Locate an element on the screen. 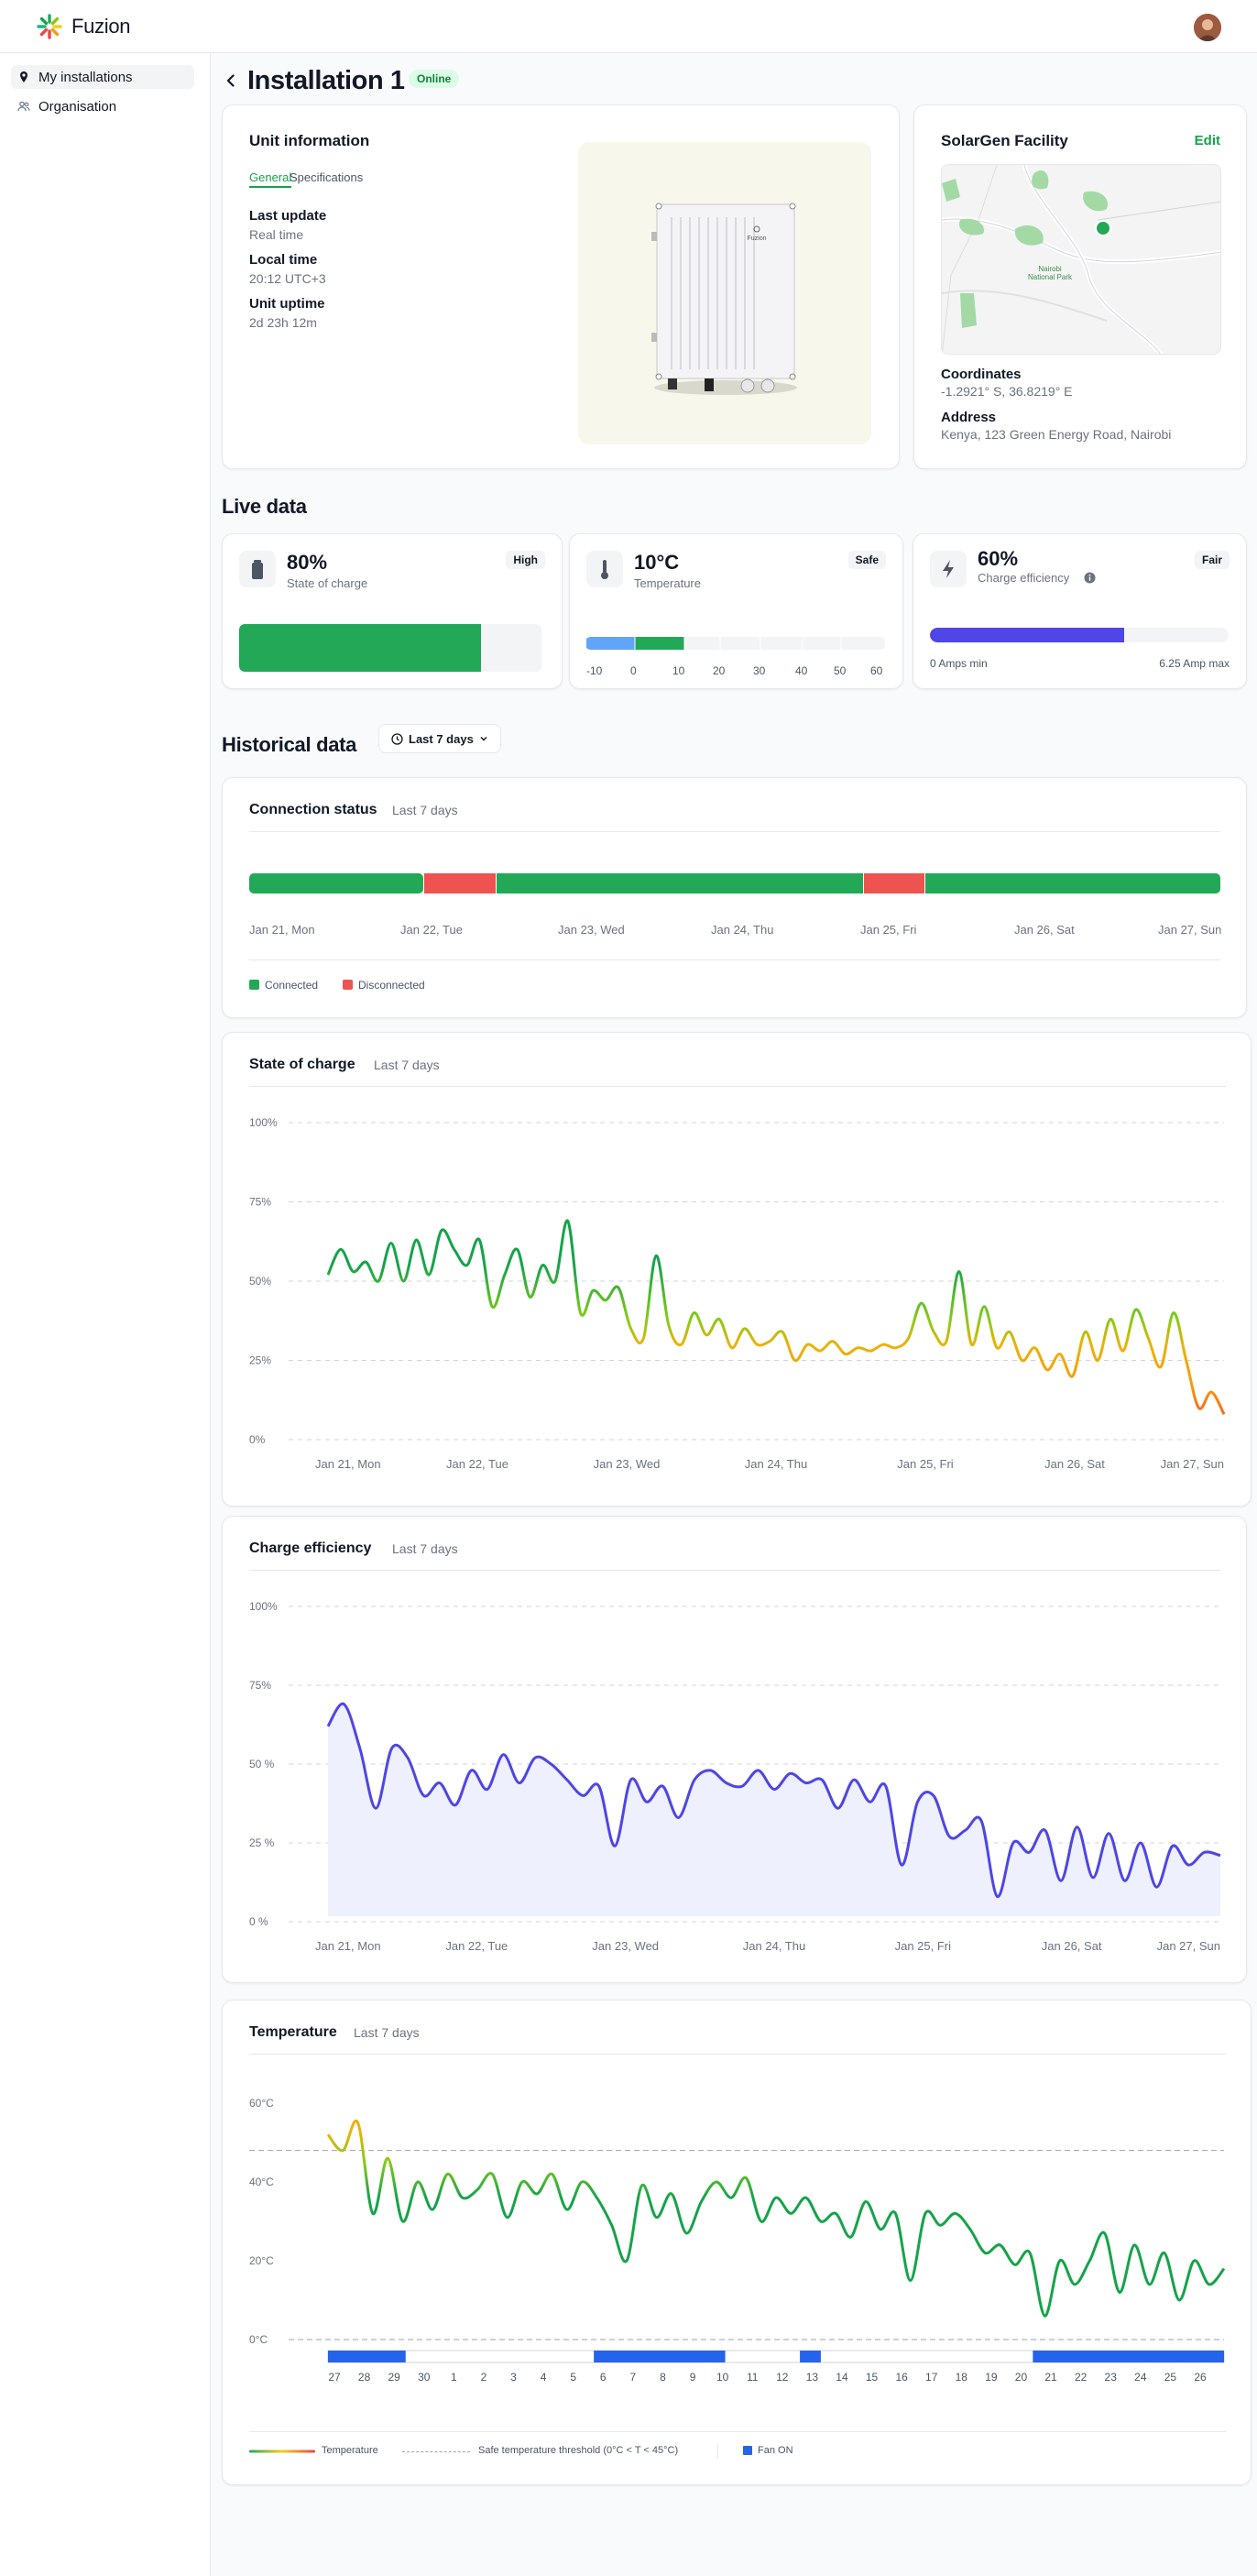  x-tick-label: 28 is located at coordinates (364, 2377).